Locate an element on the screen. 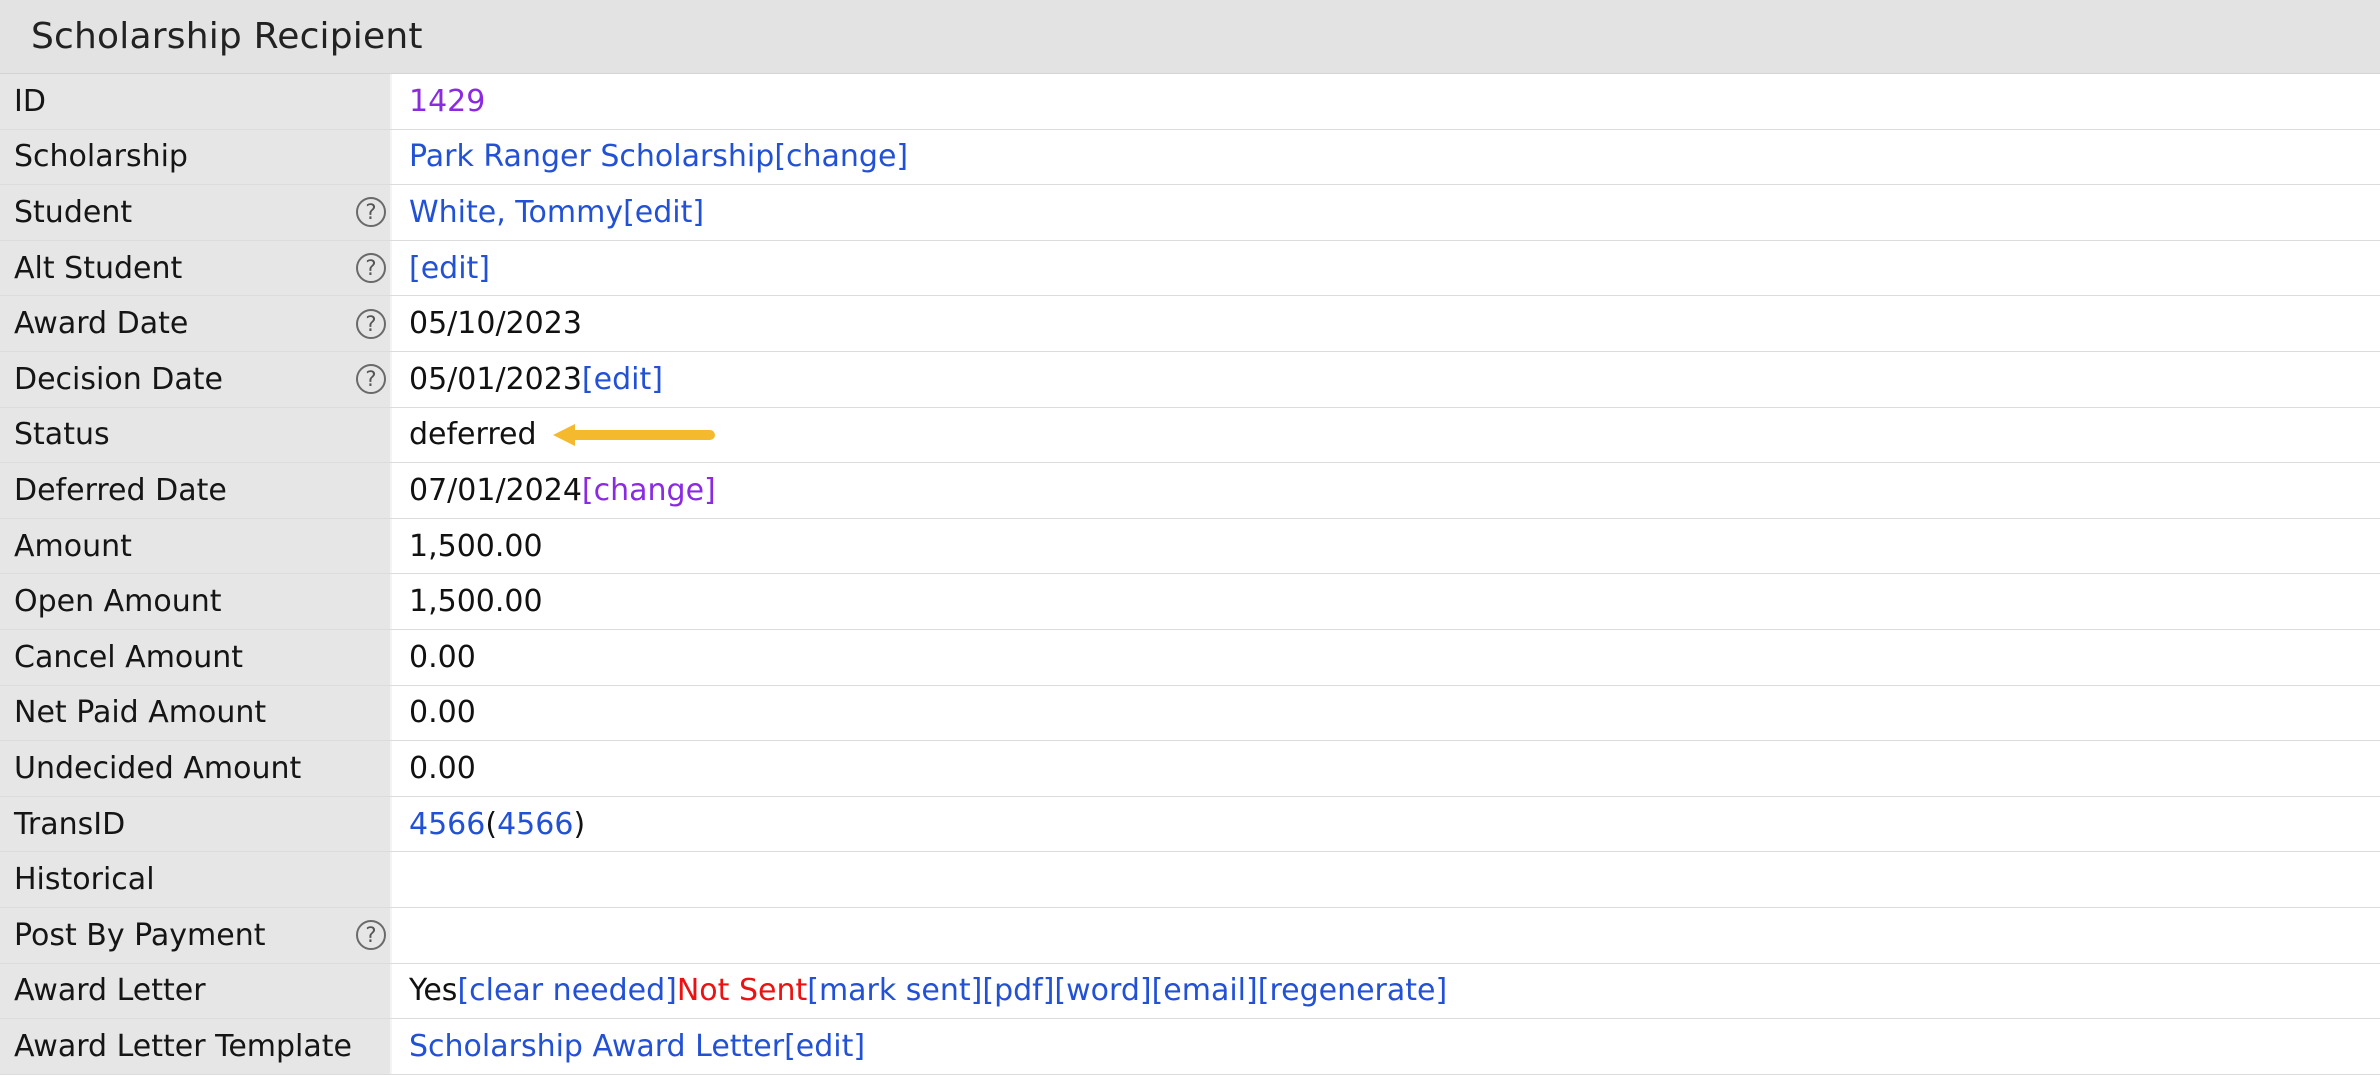  label-cell: Student ? is located at coordinates (196, 212).